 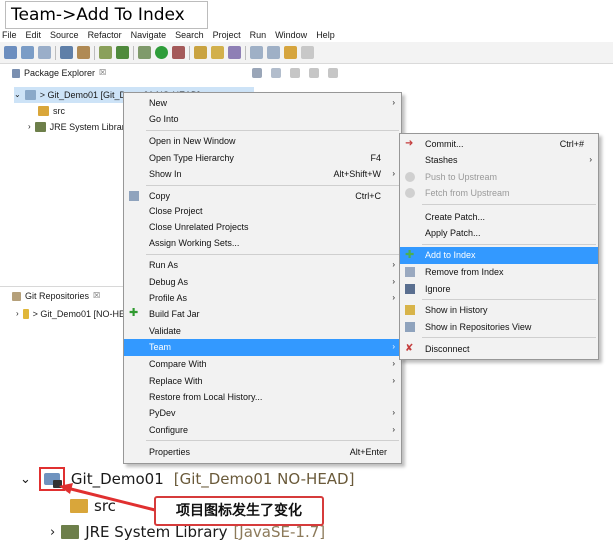 What do you see at coordinates (89, 127) in the screenshot?
I see `jre-label: JRE System Library` at bounding box center [89, 127].